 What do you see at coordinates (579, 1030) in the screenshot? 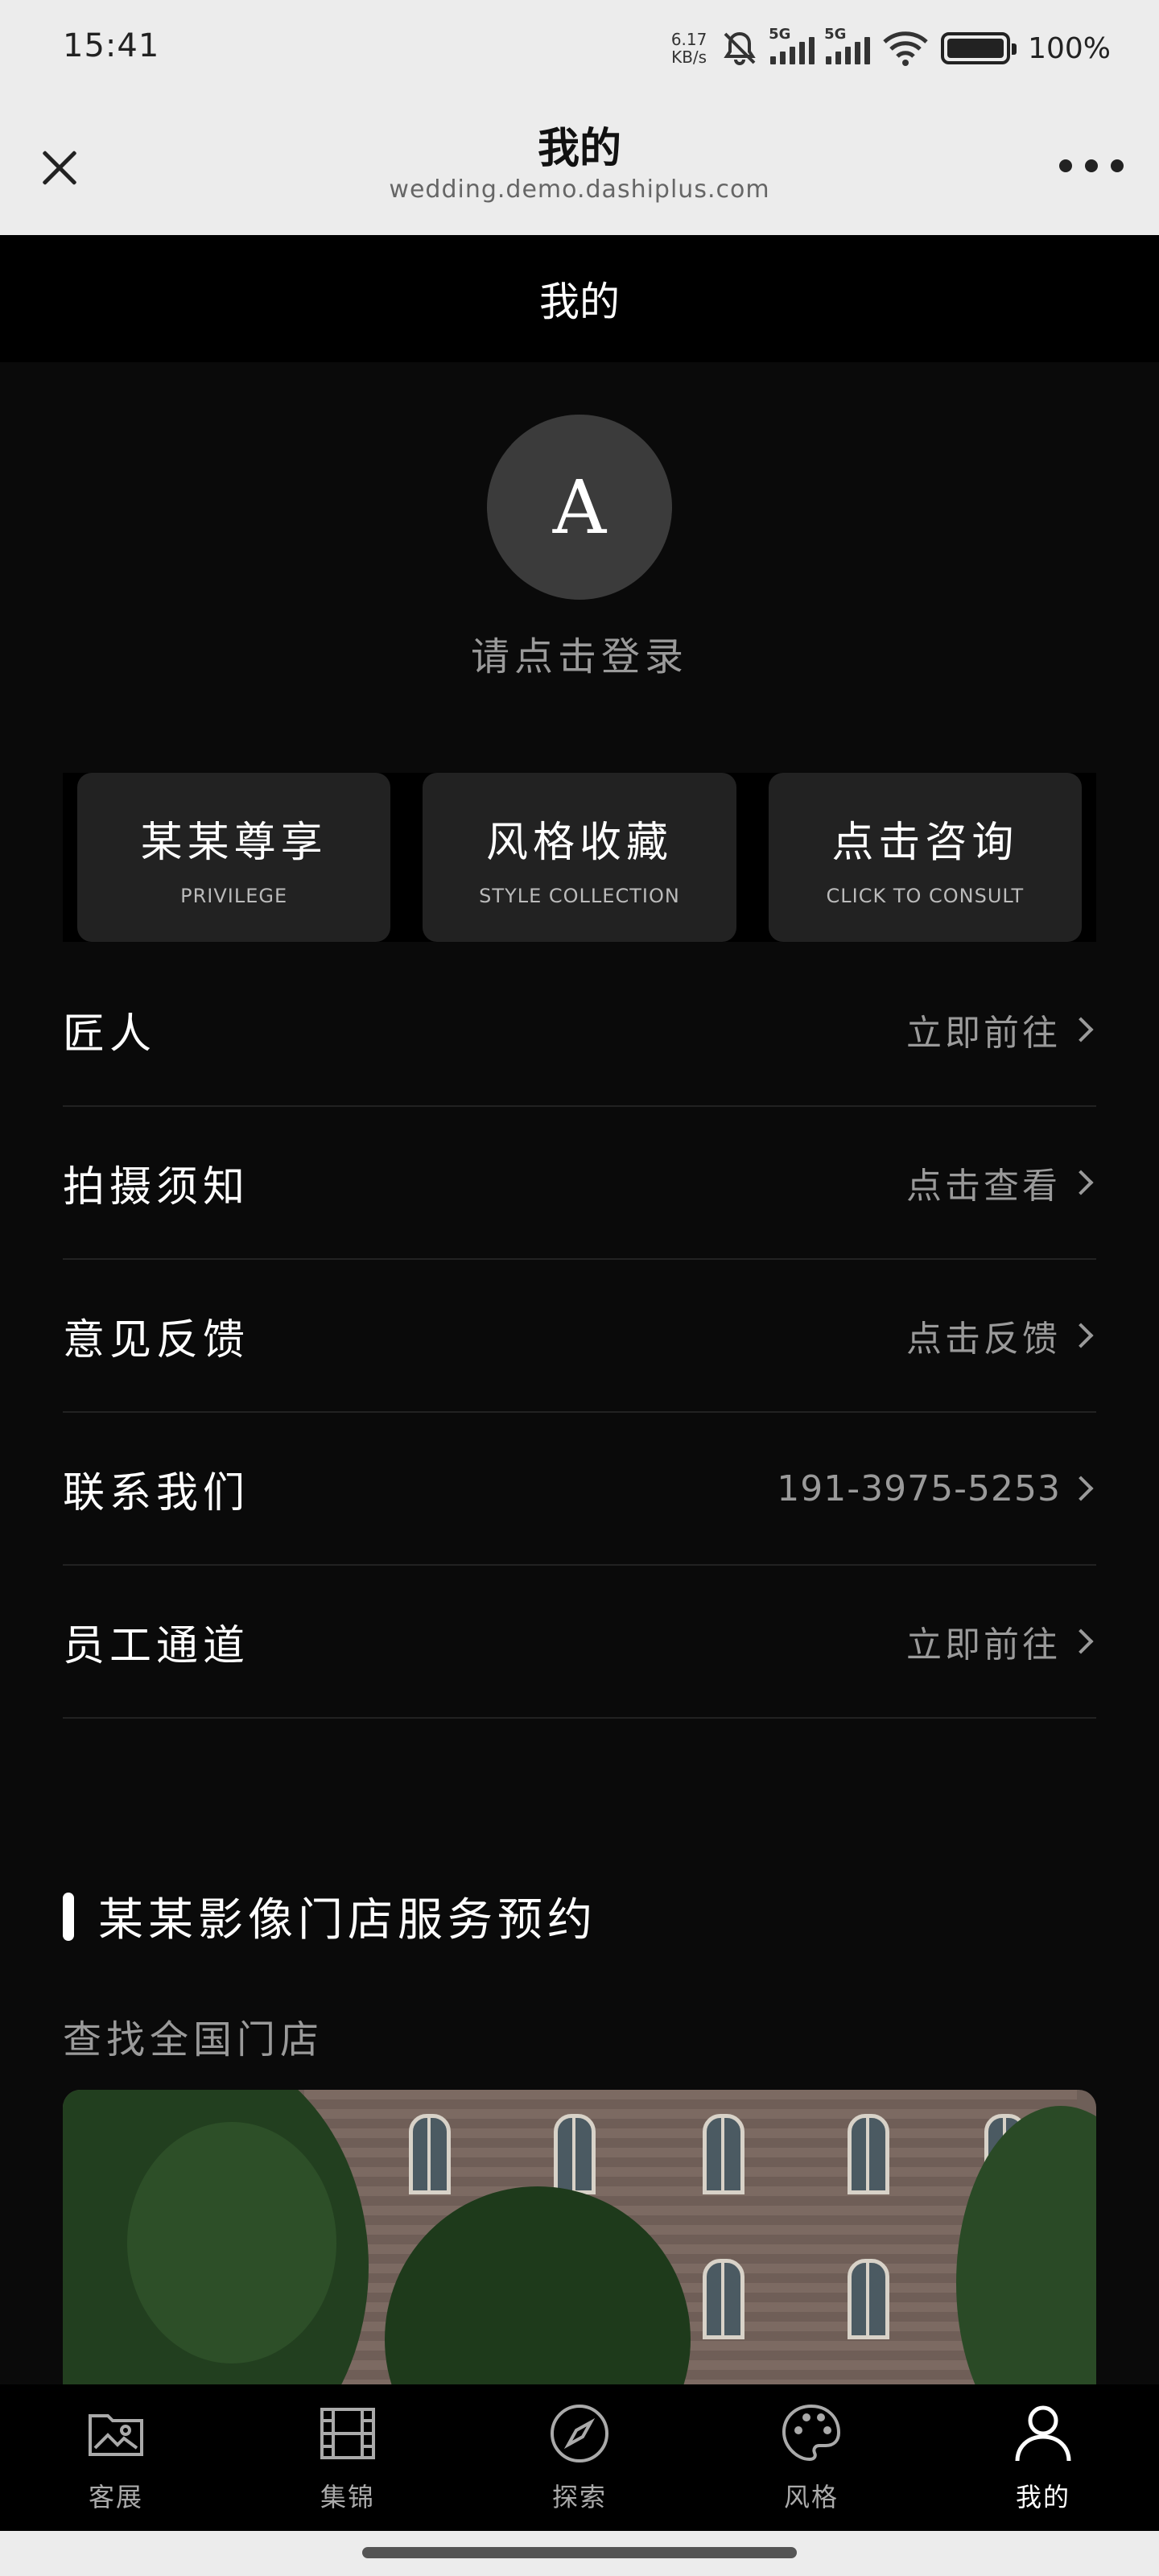
I see `menu-item-craftsman: 匠人 立即前往` at bounding box center [579, 1030].